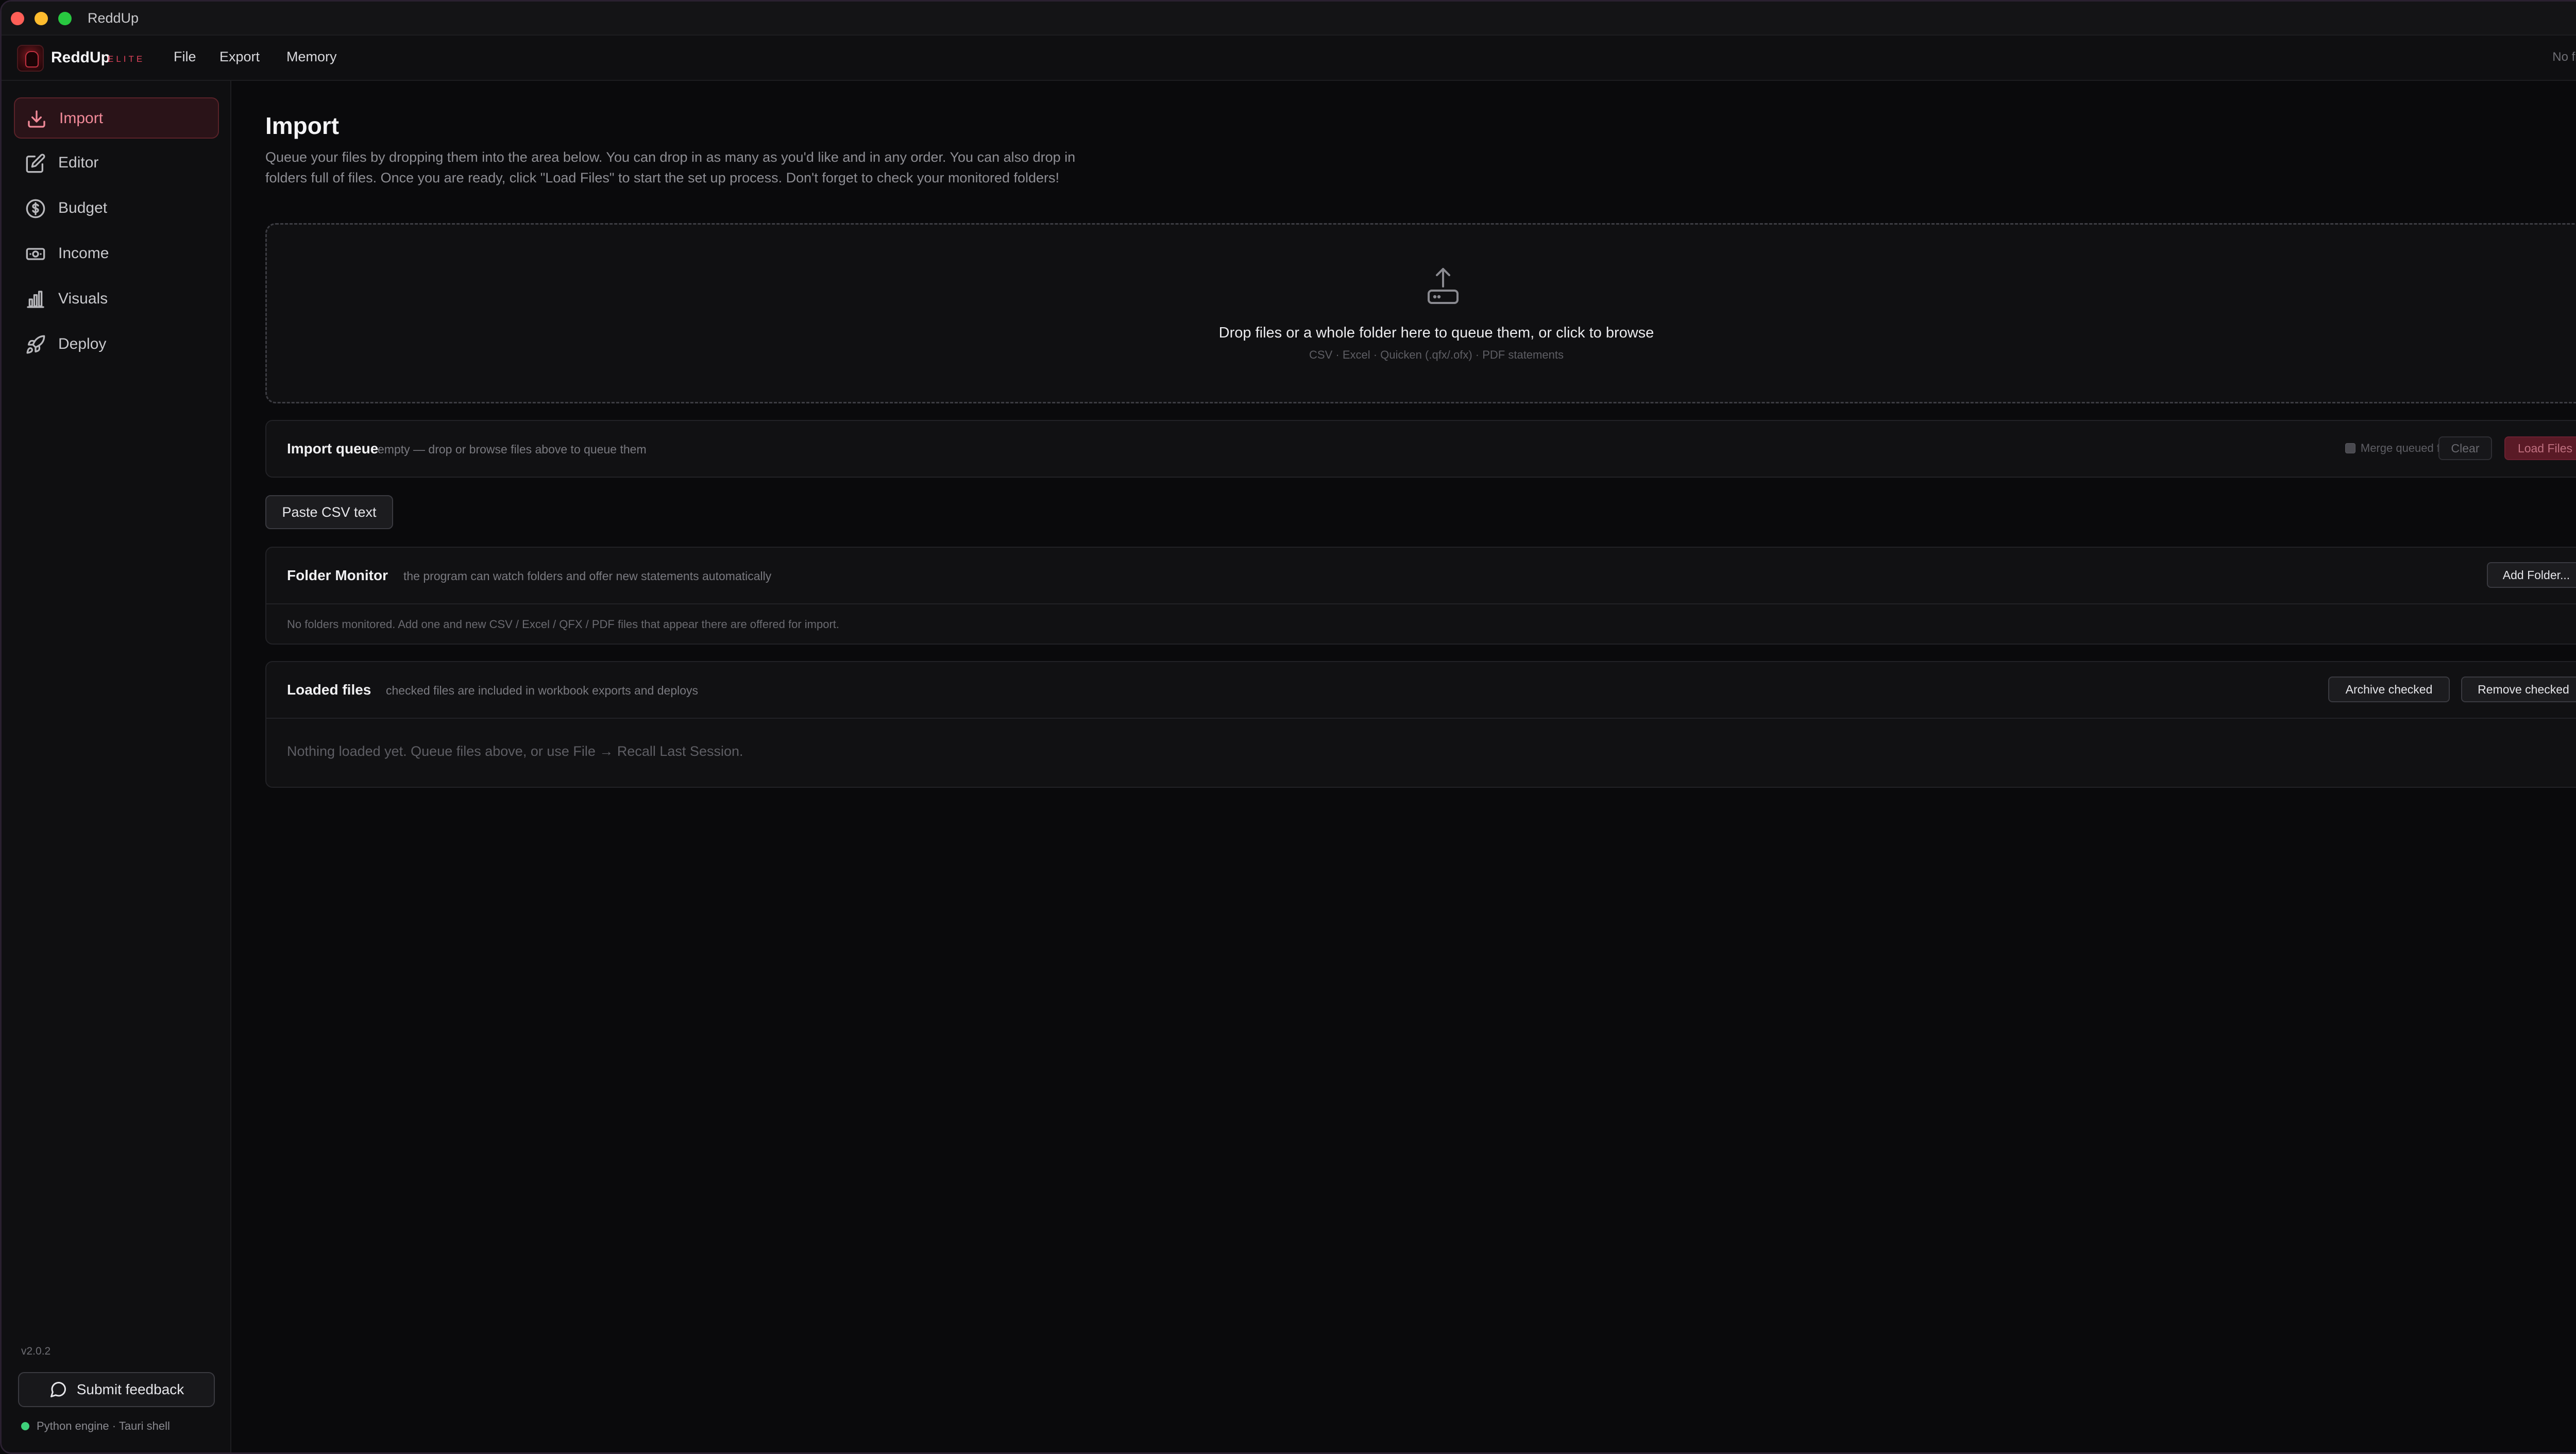 Image resolution: width=2576 pixels, height=1454 pixels. What do you see at coordinates (1443, 286) in the screenshot?
I see `upload-tray-icon` at bounding box center [1443, 286].